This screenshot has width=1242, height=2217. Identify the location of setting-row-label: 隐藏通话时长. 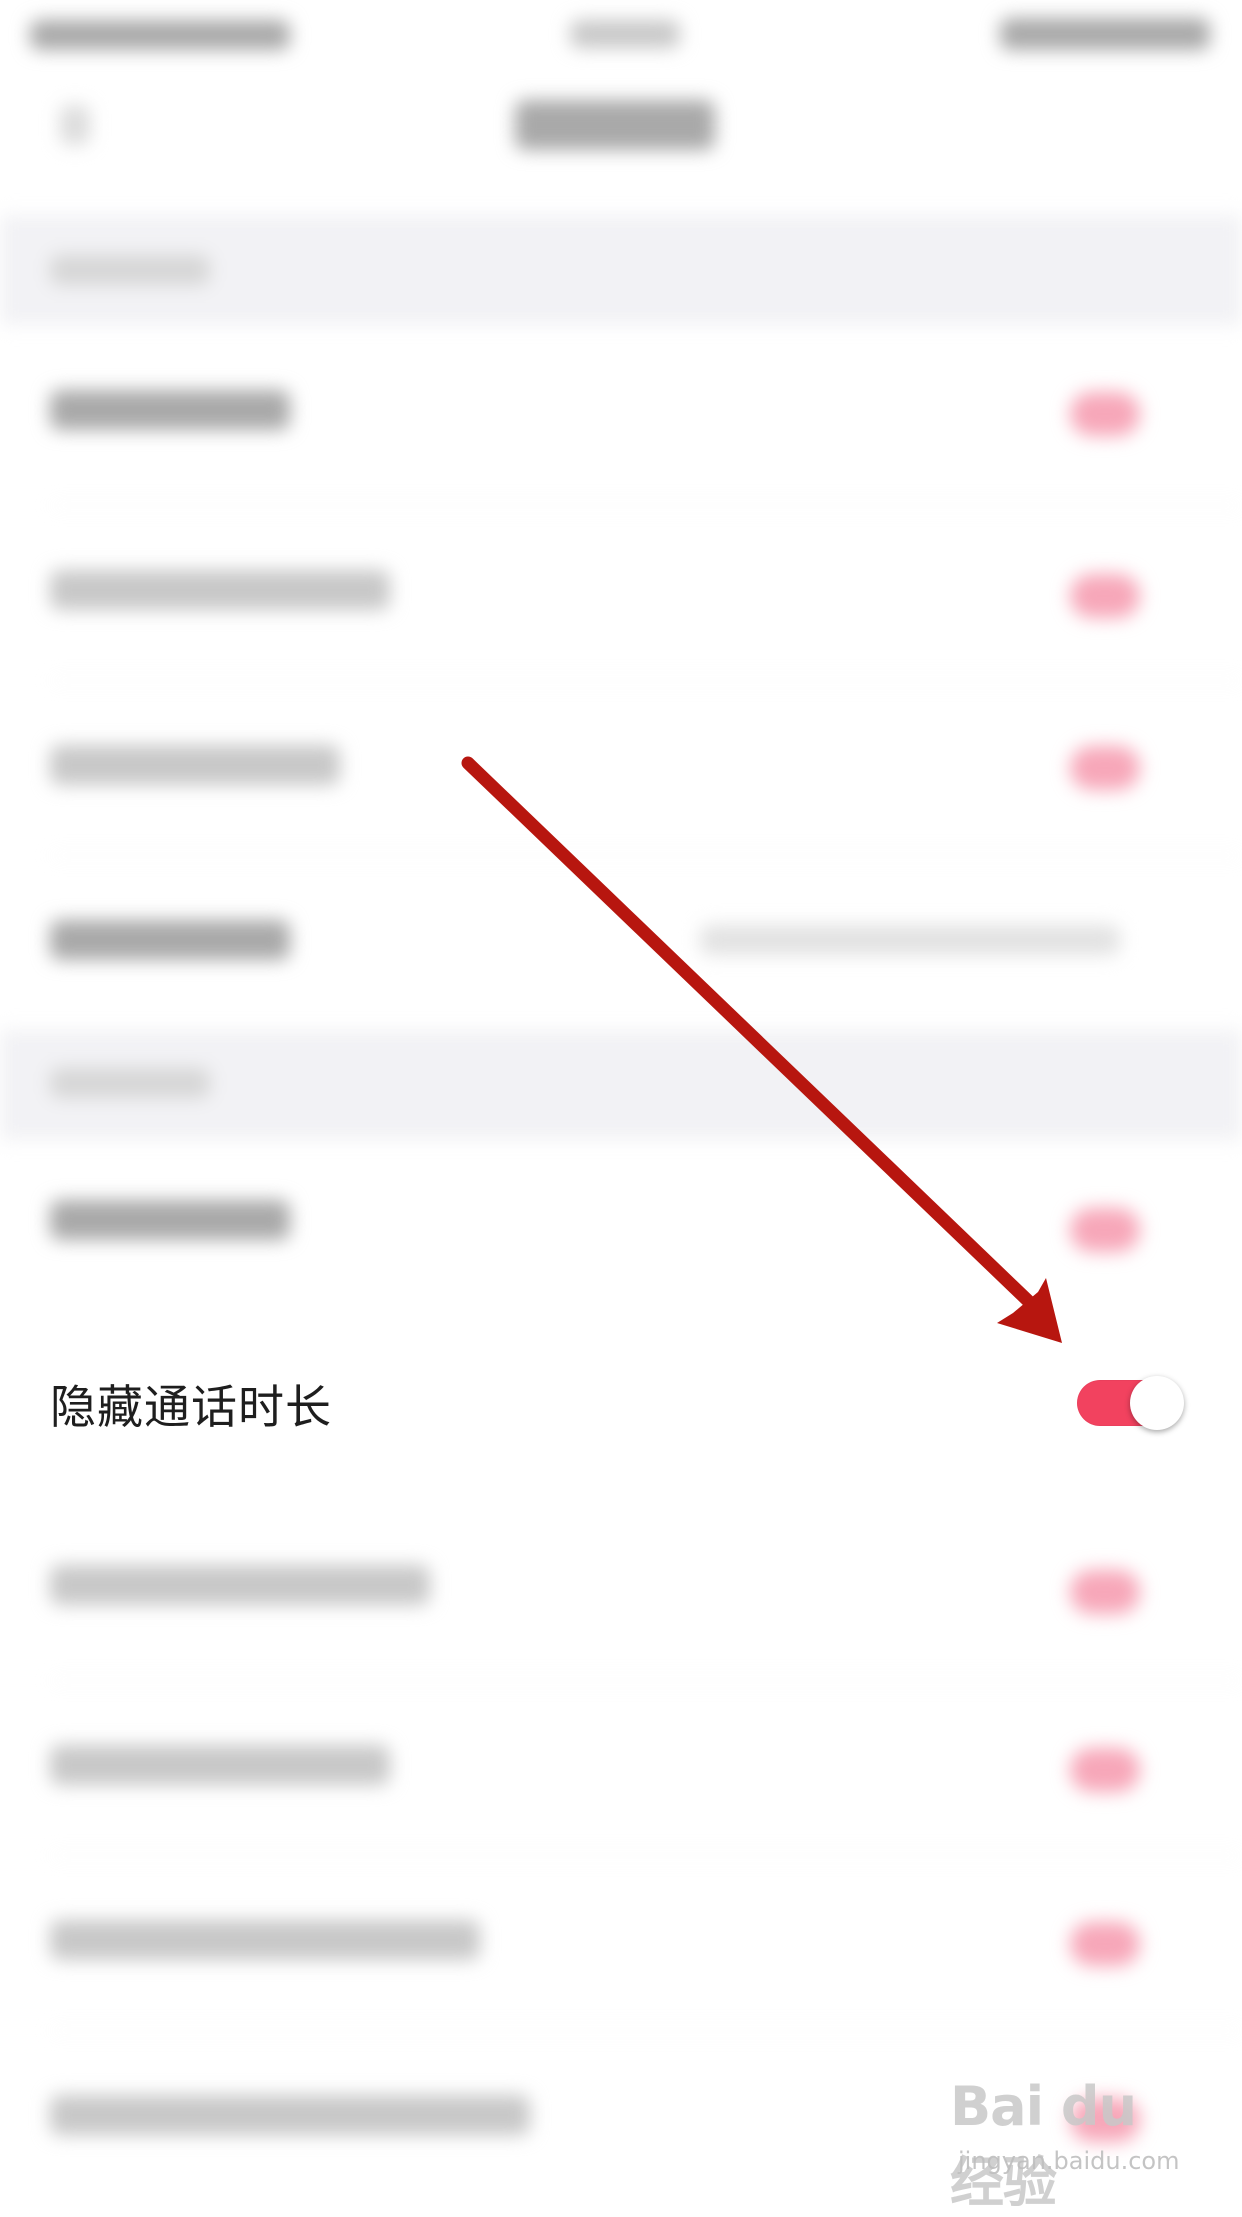
(191, 1407).